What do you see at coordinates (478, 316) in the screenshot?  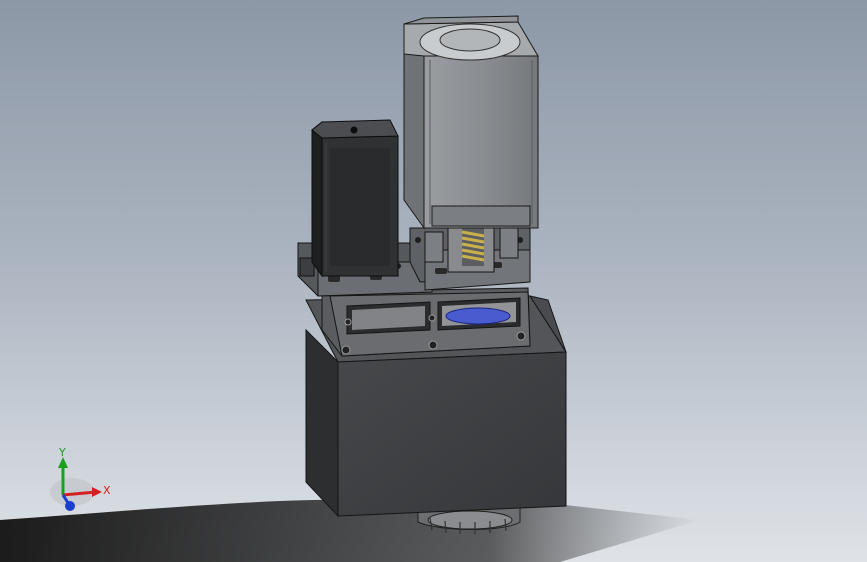 I see `lens-element` at bounding box center [478, 316].